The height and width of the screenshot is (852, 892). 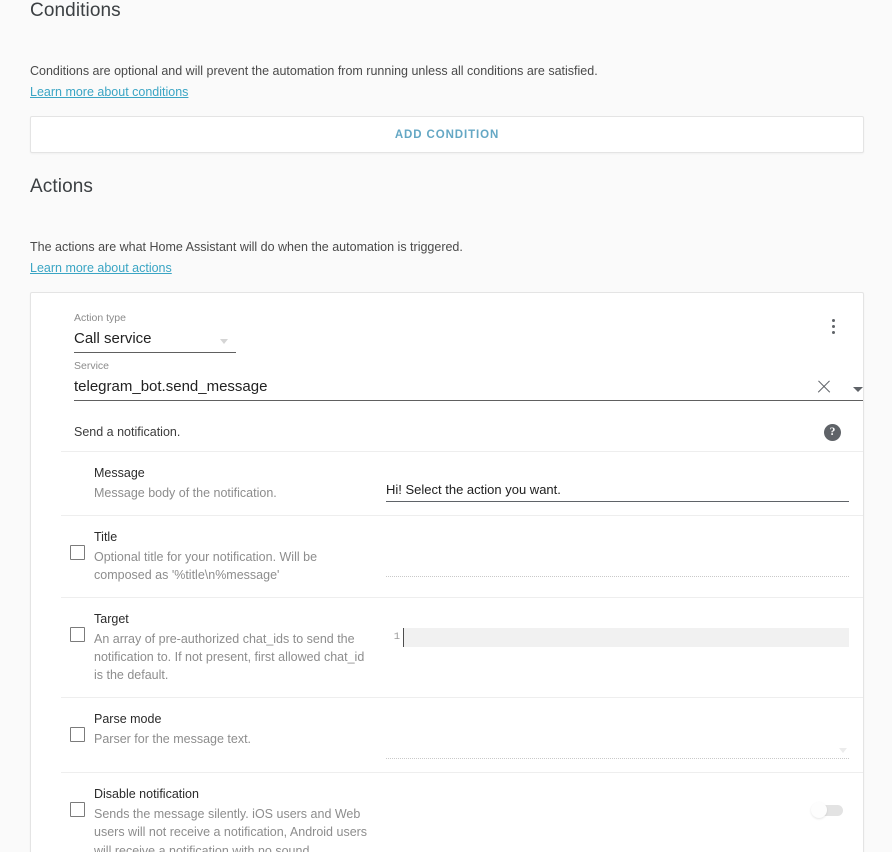 I want to click on field-name: Message, so click(x=119, y=473).